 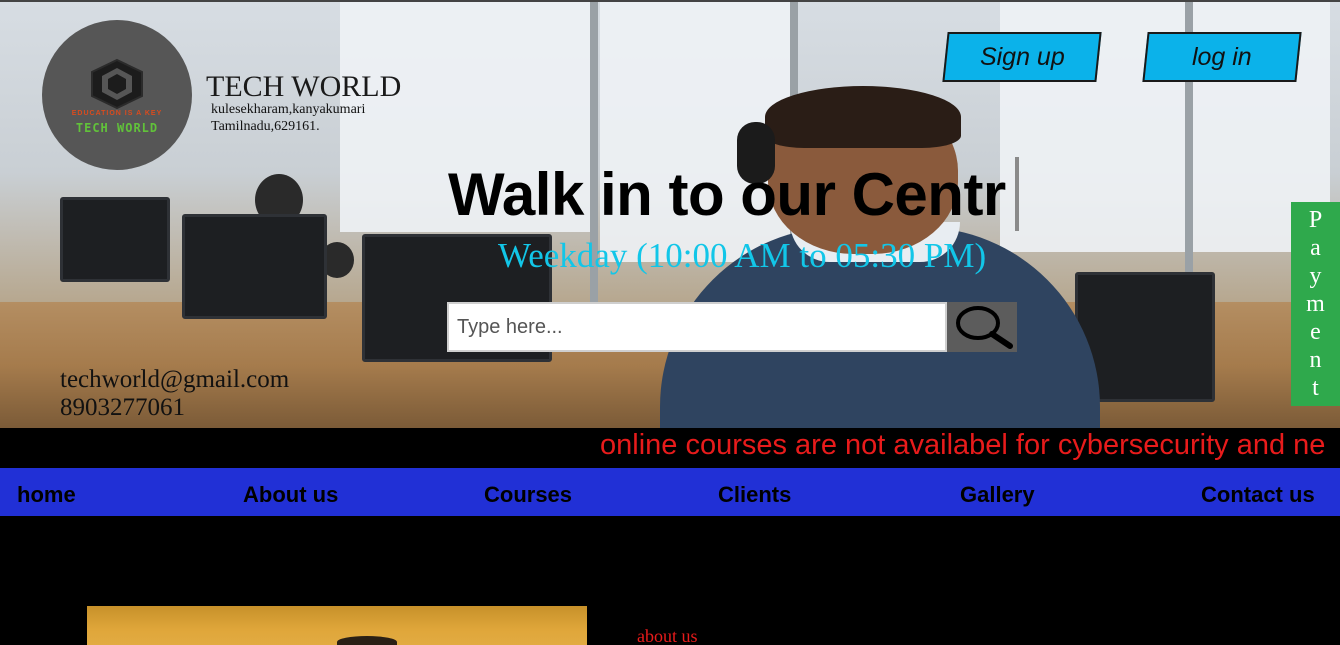 What do you see at coordinates (175, 379) in the screenshot?
I see `contact-email: techworld@gmail.com` at bounding box center [175, 379].